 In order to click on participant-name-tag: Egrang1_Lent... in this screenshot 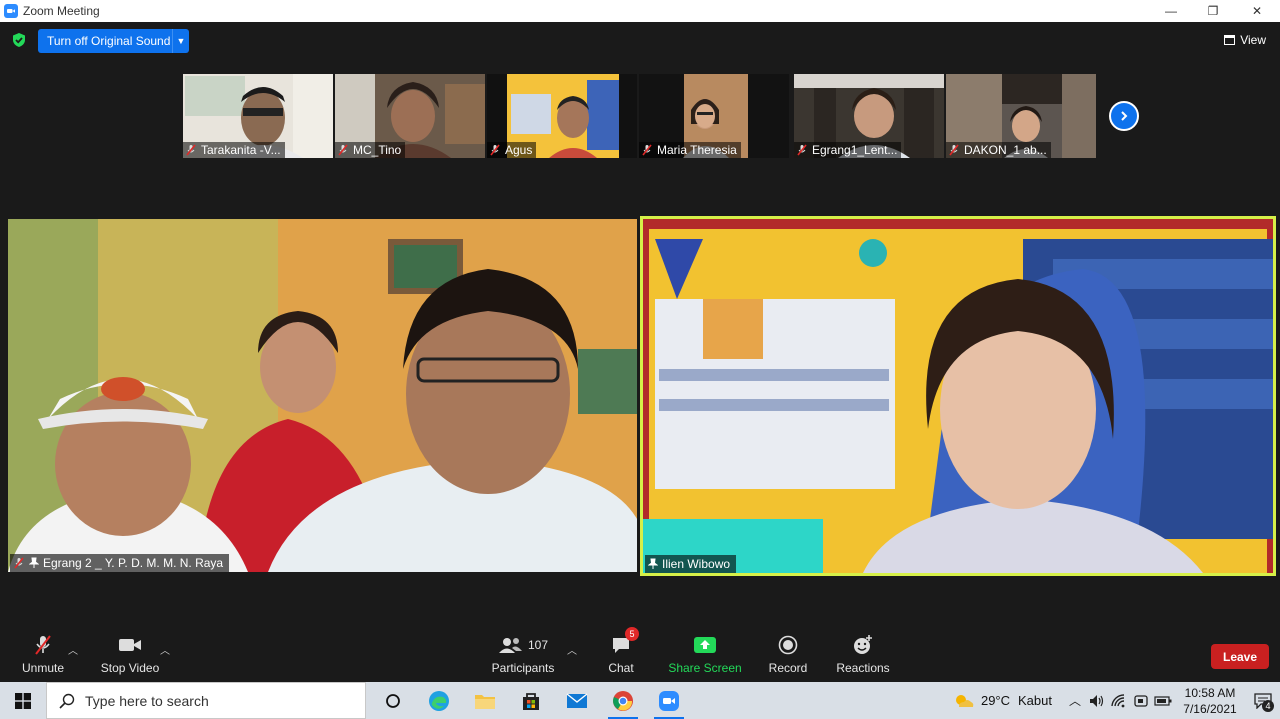, I will do `click(848, 150)`.